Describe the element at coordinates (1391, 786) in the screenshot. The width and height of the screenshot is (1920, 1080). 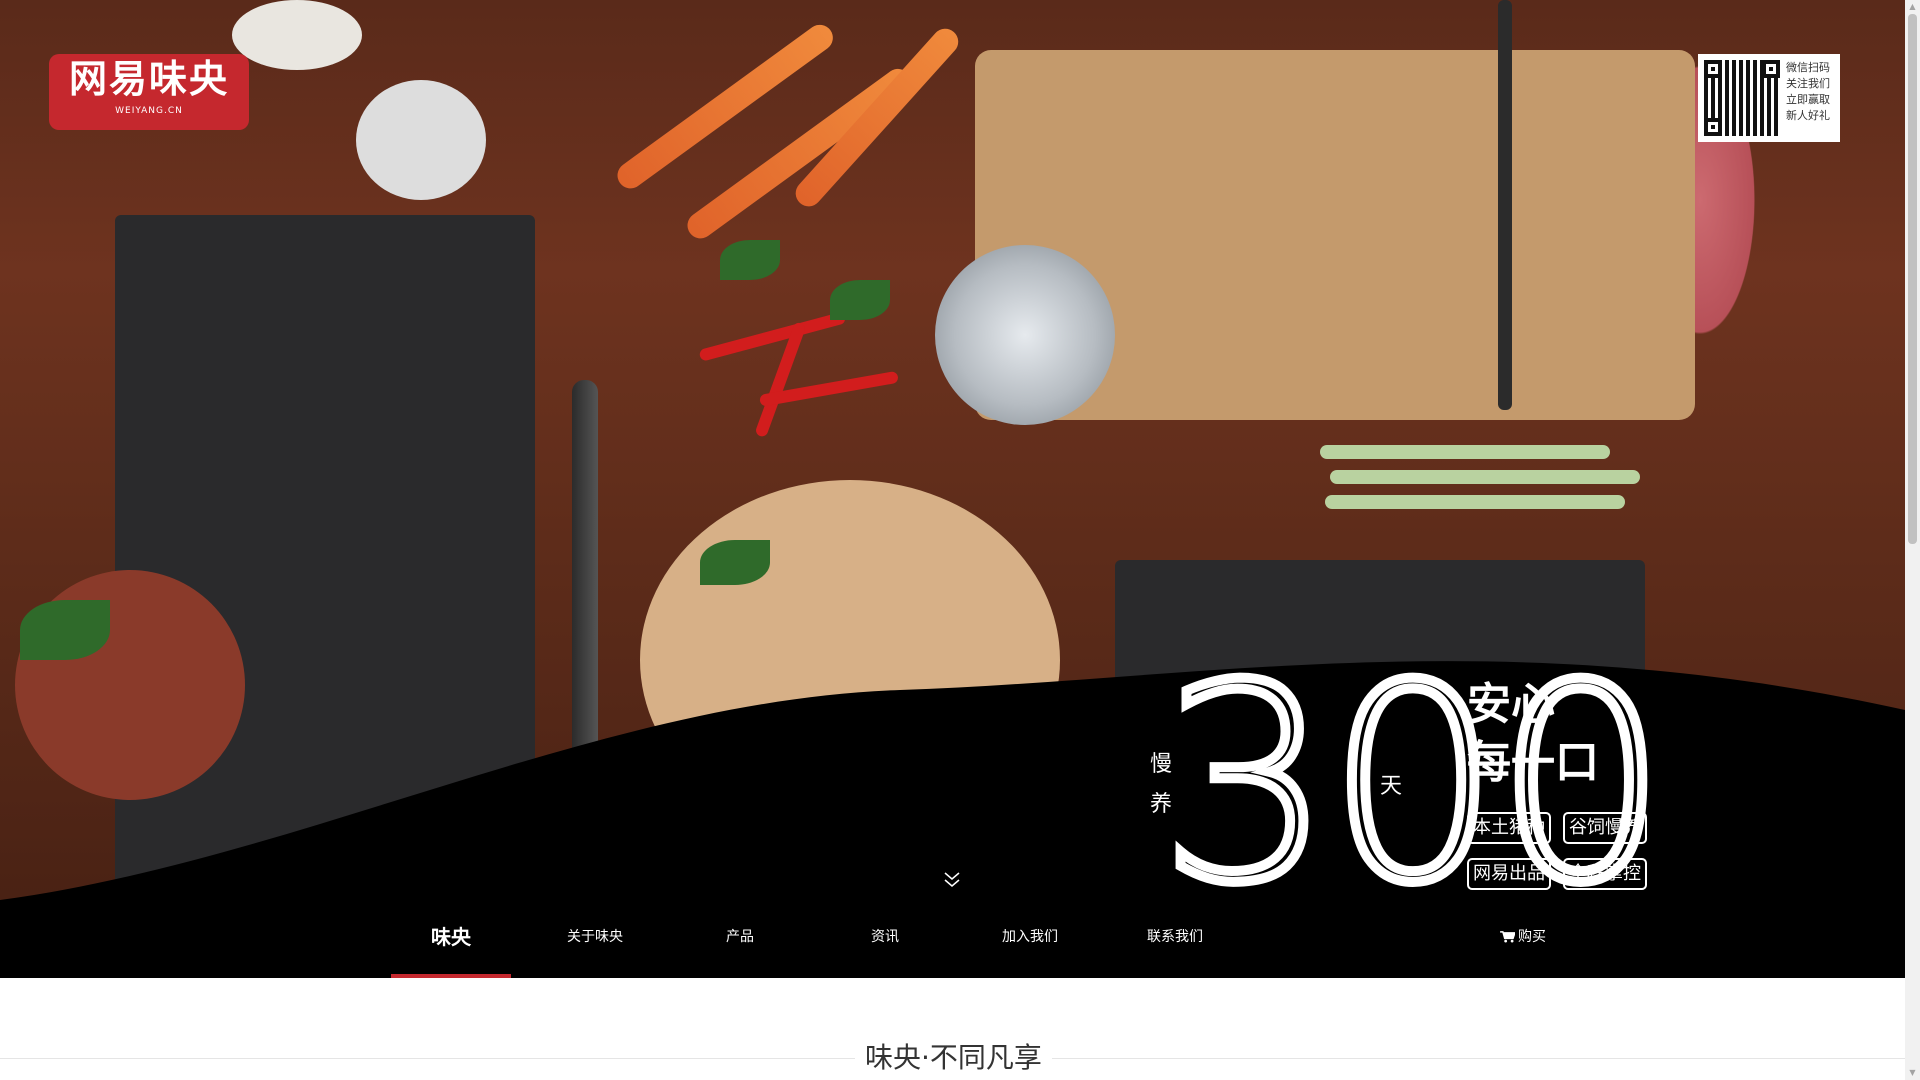
I see `hero-days-unit: 天` at that location.